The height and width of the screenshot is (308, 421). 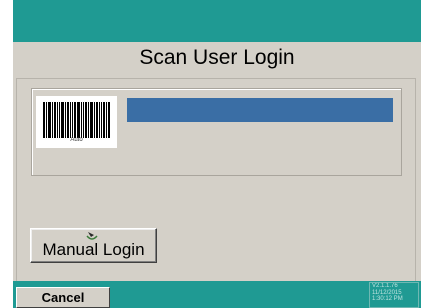 I want to click on page-title: Scan User Login, so click(x=217, y=57).